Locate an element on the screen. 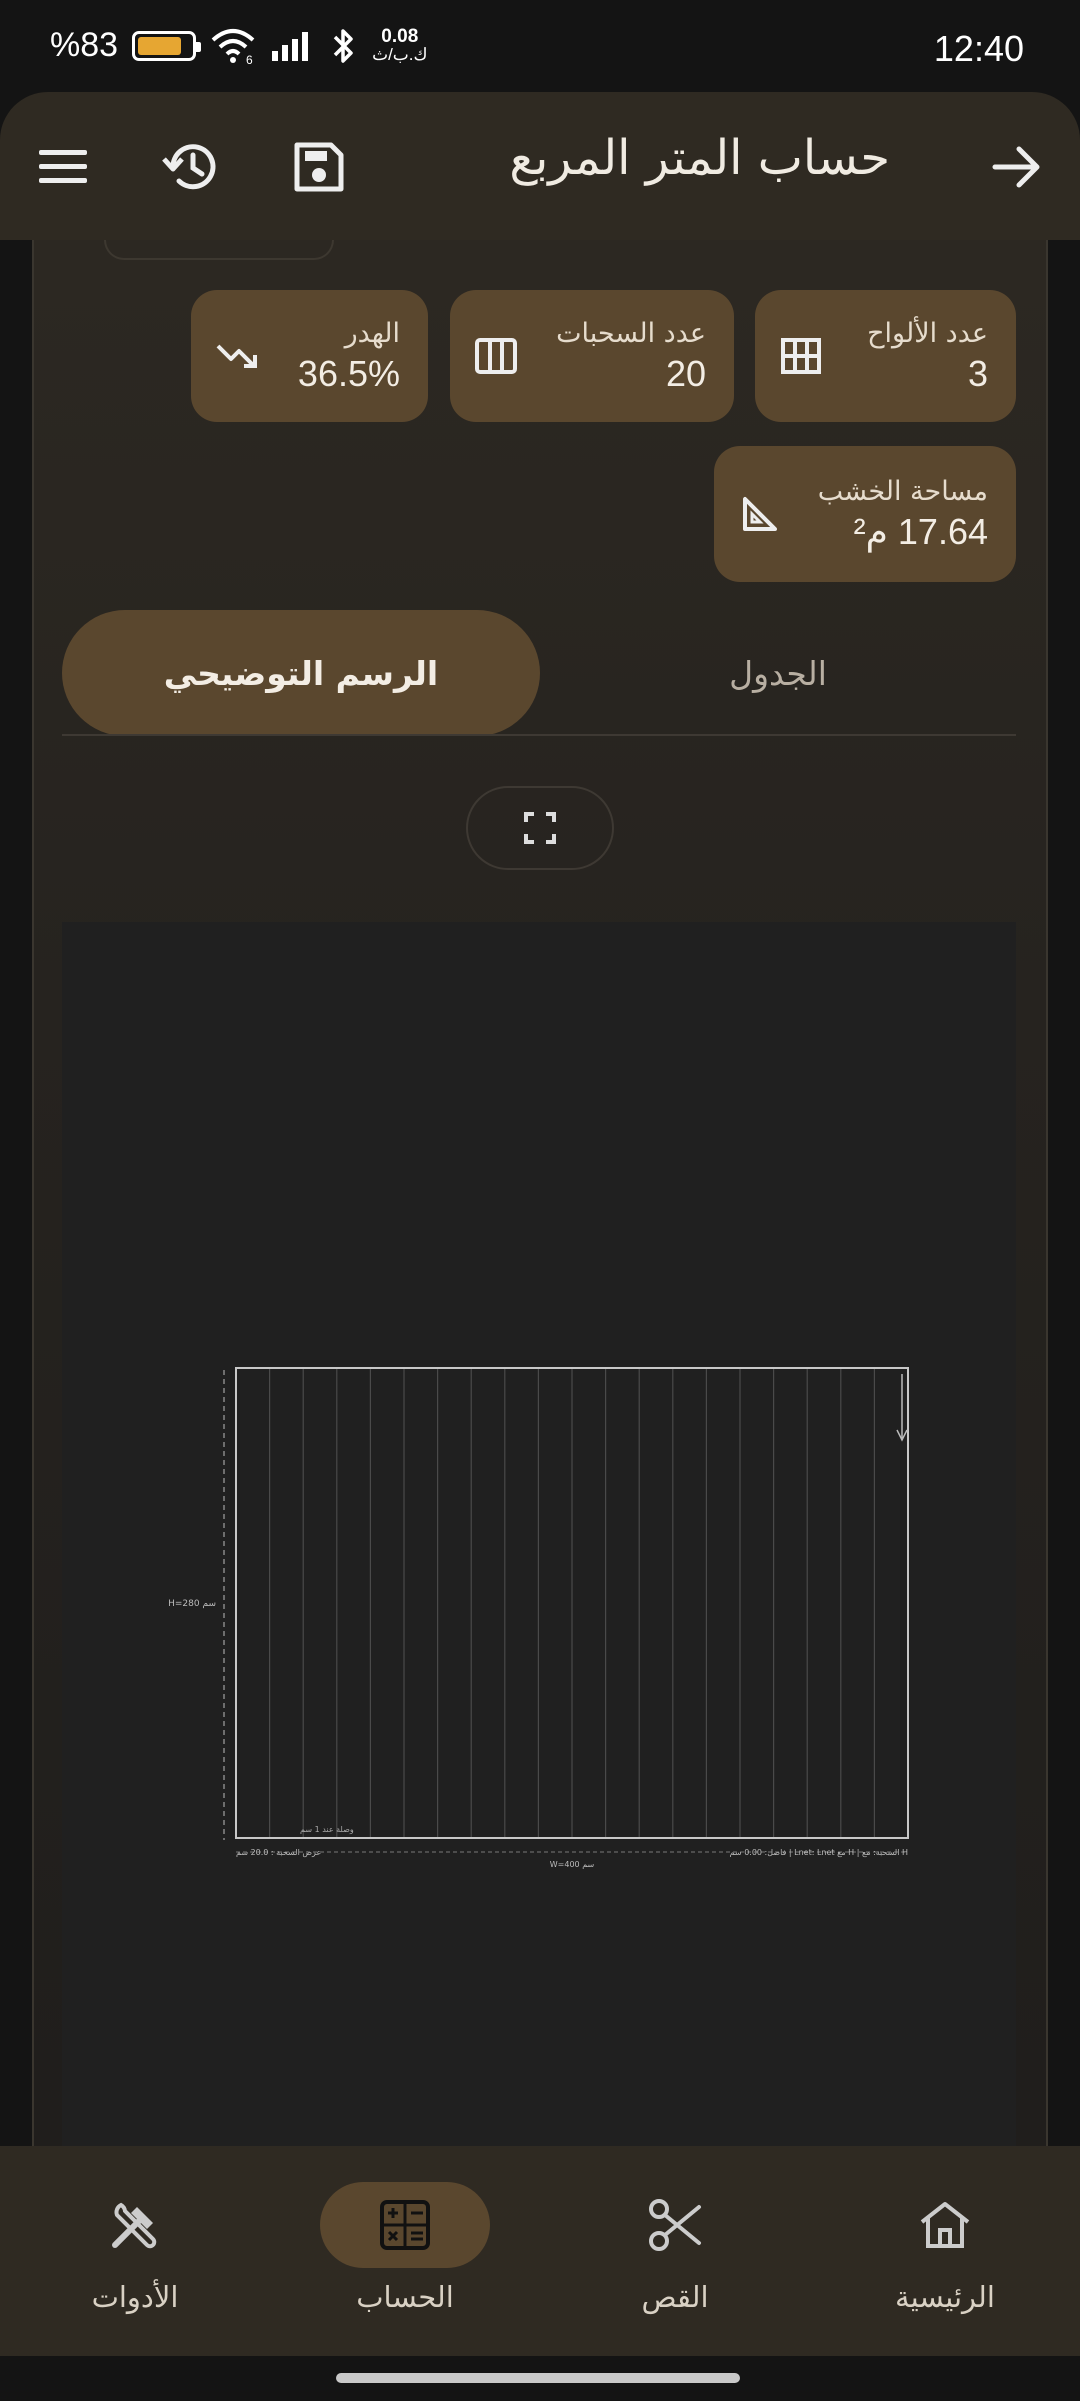 Image resolution: width=1080 pixels, height=2401 pixels. slat-width-label: عرض السحبة : 20.0 سم is located at coordinates (278, 1852).